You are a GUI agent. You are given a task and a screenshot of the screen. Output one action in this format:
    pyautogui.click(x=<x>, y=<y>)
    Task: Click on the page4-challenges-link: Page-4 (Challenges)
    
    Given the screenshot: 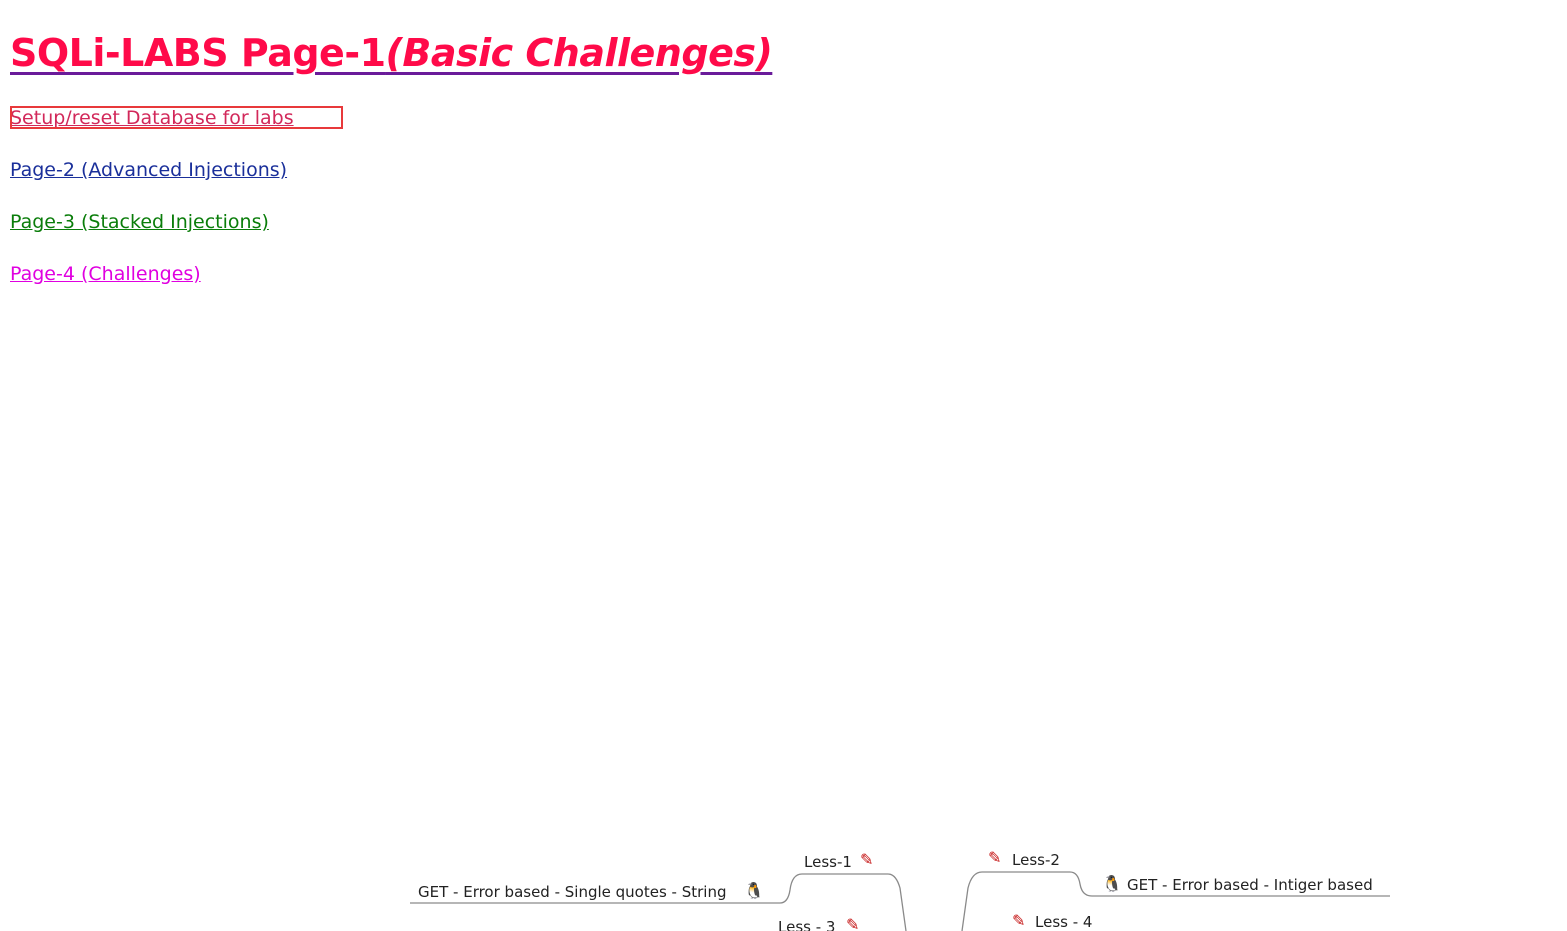 What is the action you would take?
    pyautogui.click(x=105, y=274)
    